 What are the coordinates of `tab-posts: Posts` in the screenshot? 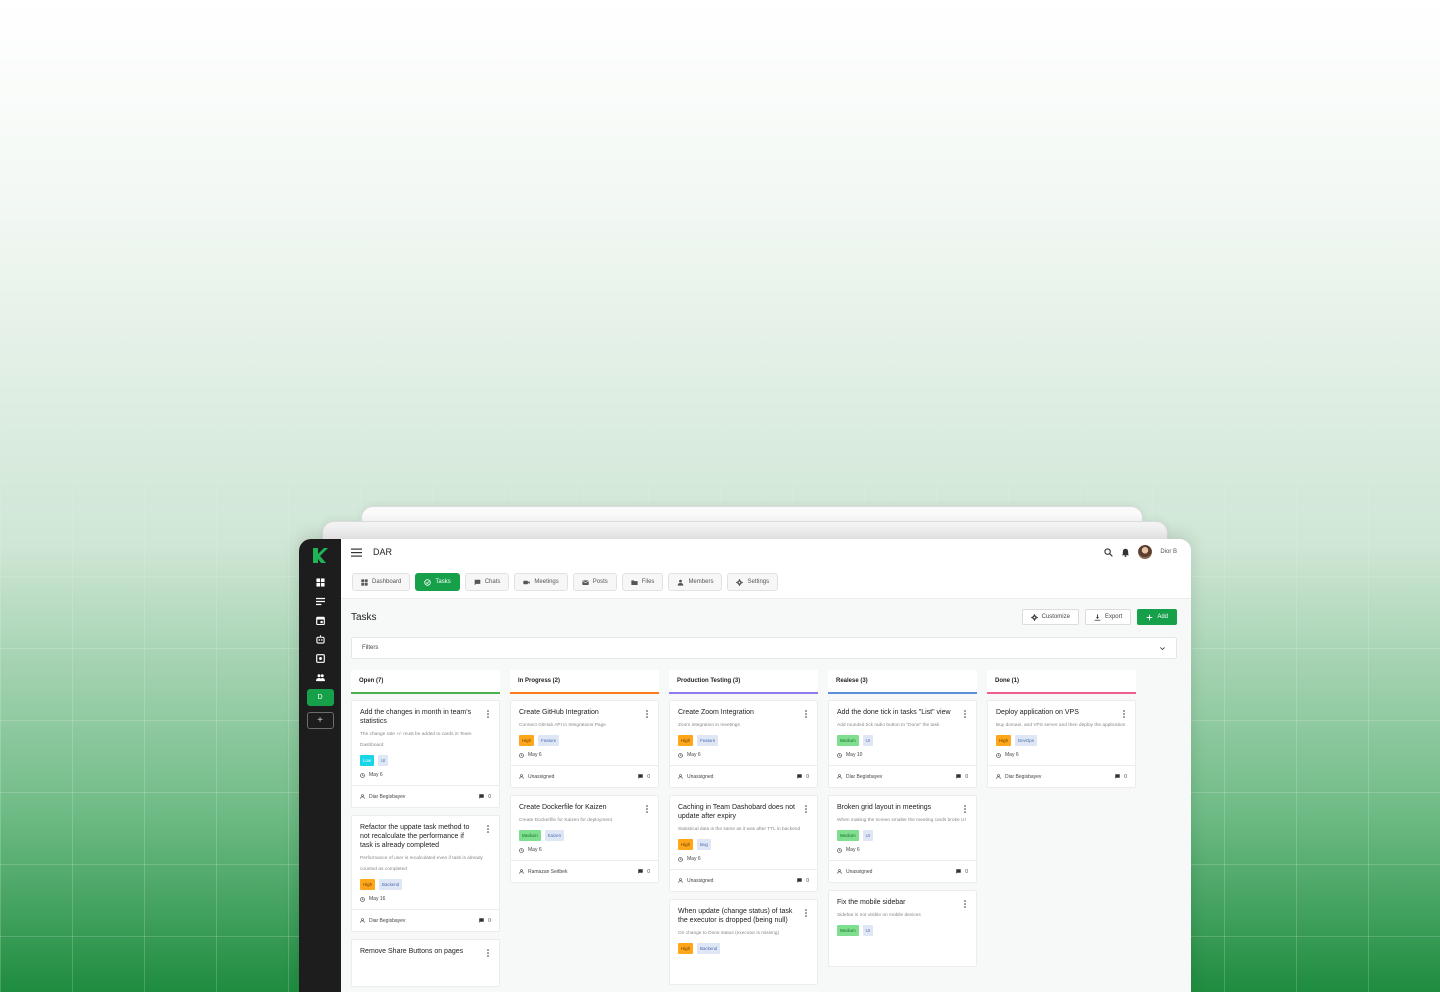 It's located at (594, 582).